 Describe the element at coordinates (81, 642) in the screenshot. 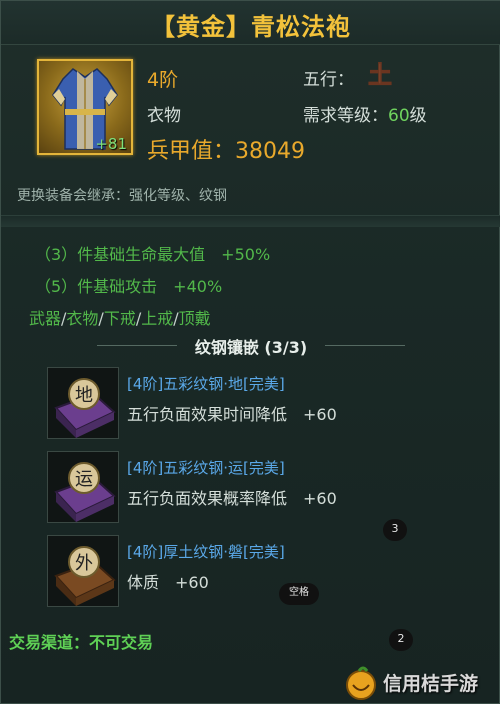

I see `trade-channel: 交易渠道：不可交易` at that location.